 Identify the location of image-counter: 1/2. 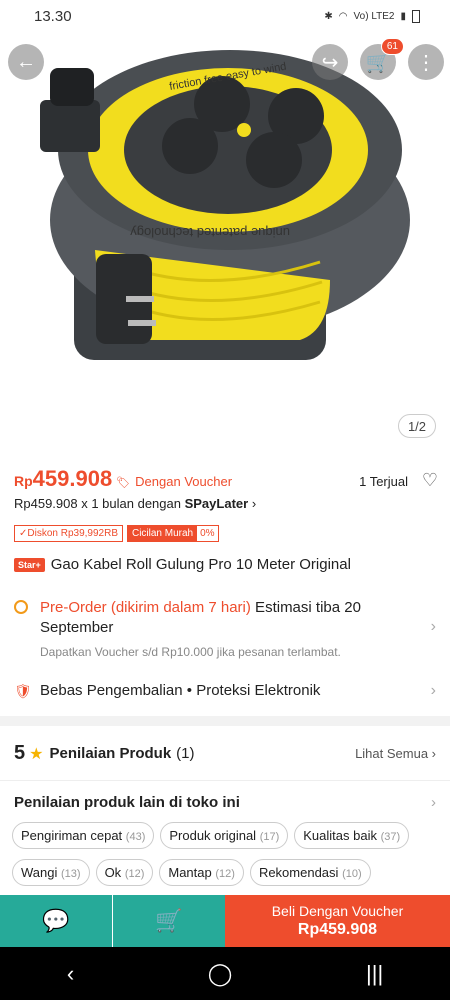
(417, 426).